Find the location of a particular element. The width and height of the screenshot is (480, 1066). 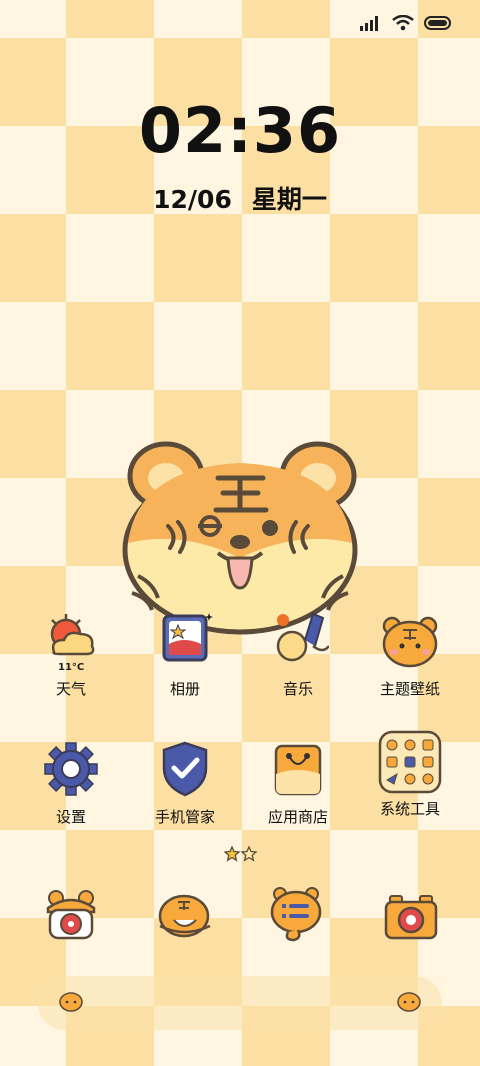

page-indicator is located at coordinates (241, 854).